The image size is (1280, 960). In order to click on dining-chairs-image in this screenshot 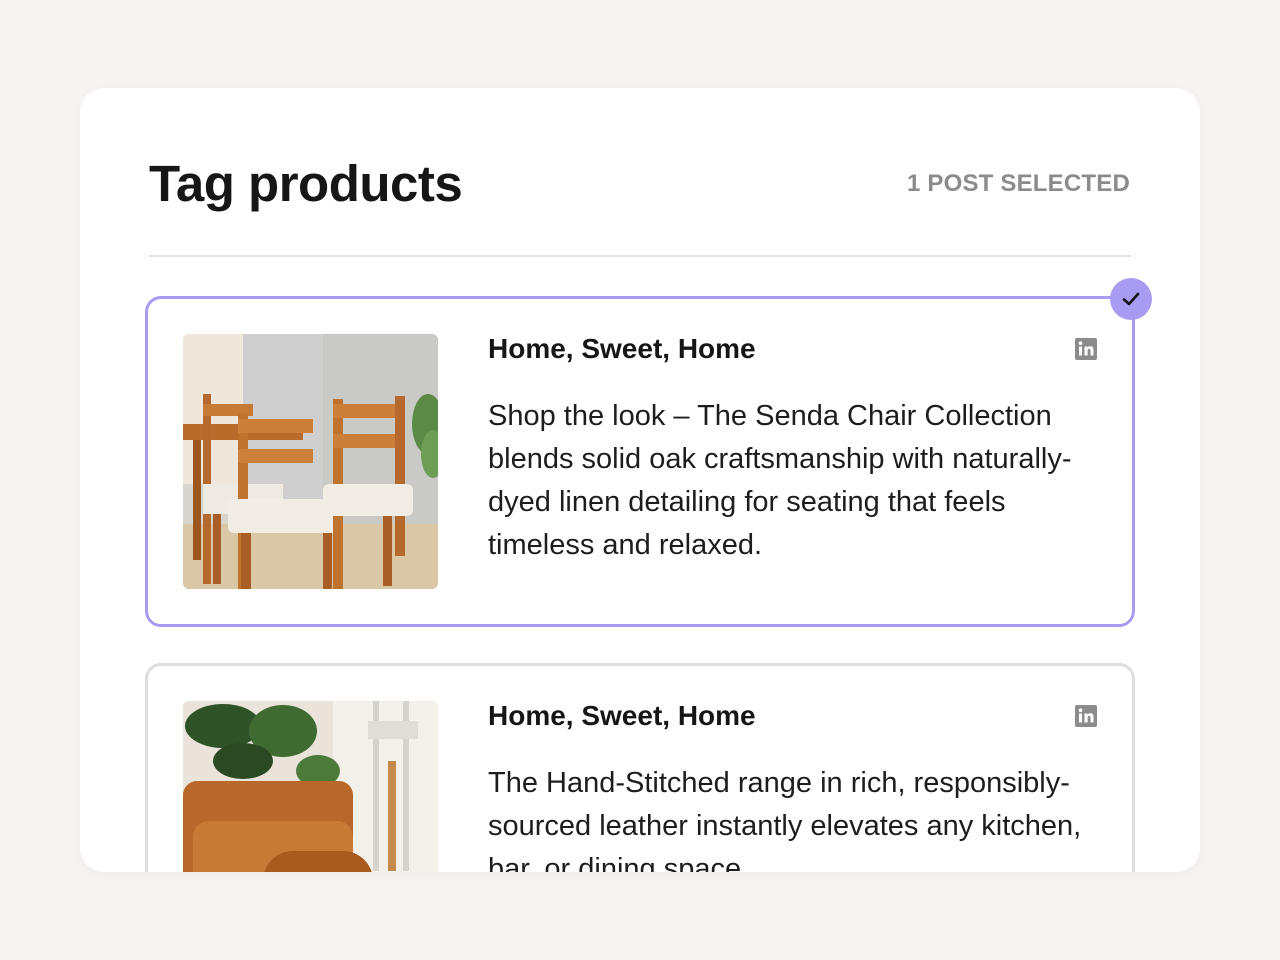, I will do `click(310, 461)`.